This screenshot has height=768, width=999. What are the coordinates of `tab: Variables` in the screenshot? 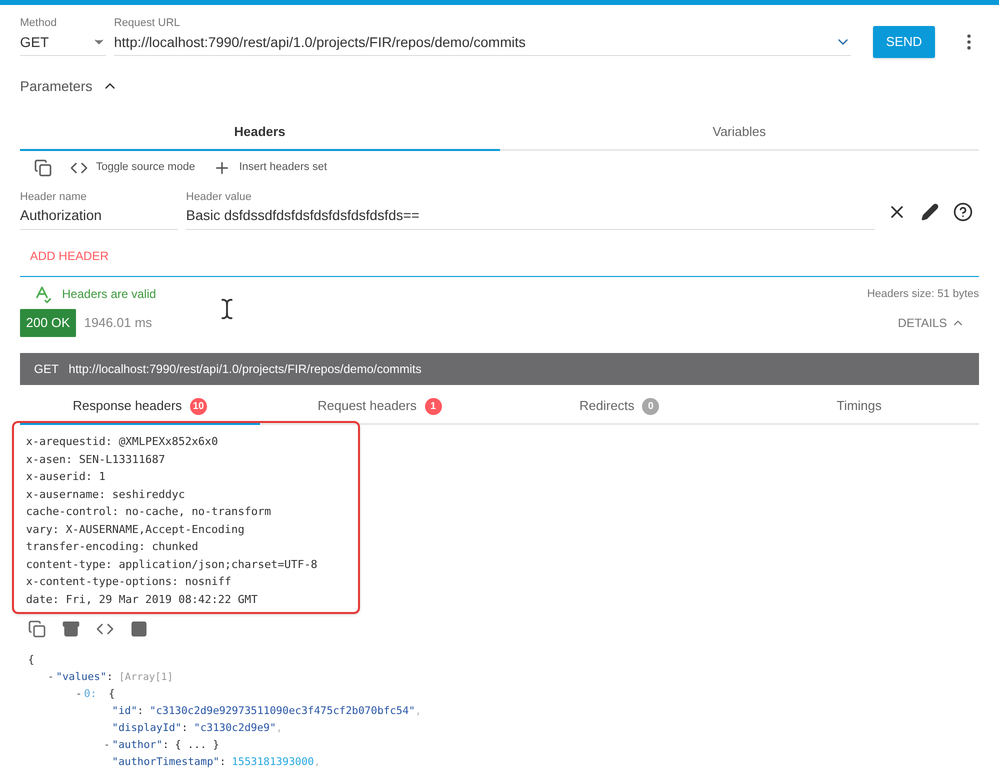 It's located at (739, 132).